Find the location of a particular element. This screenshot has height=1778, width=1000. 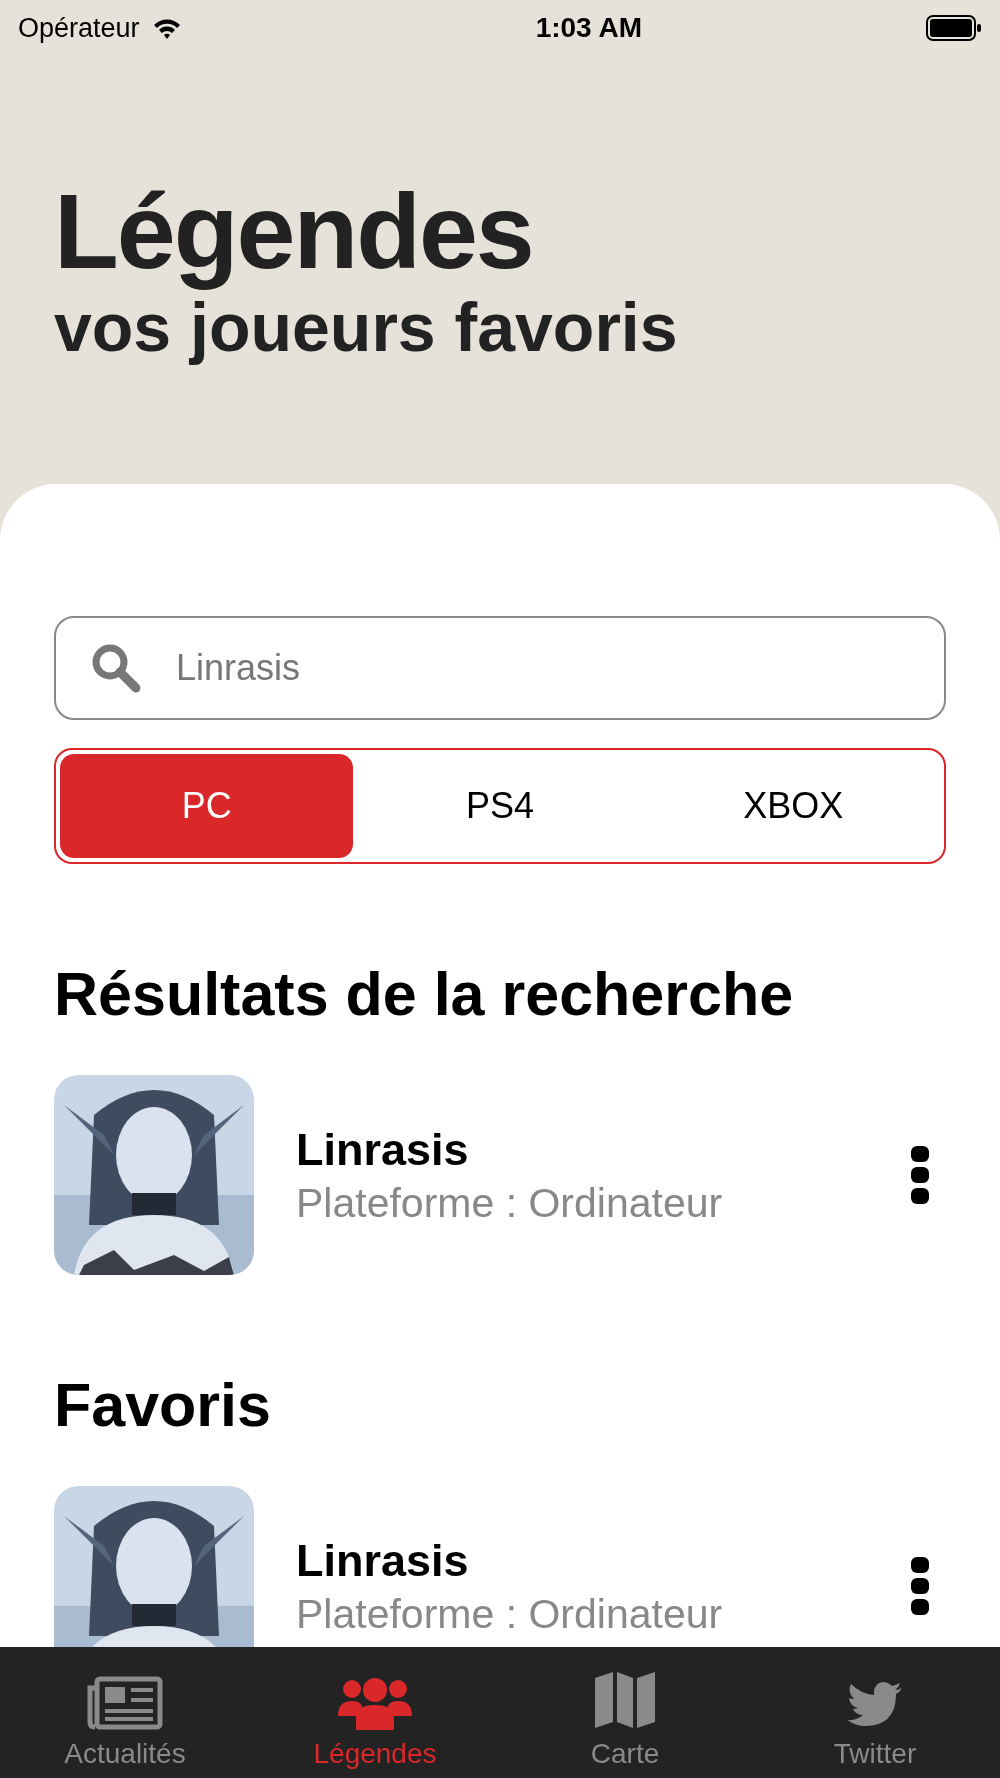

battery-icon is located at coordinates (954, 28).